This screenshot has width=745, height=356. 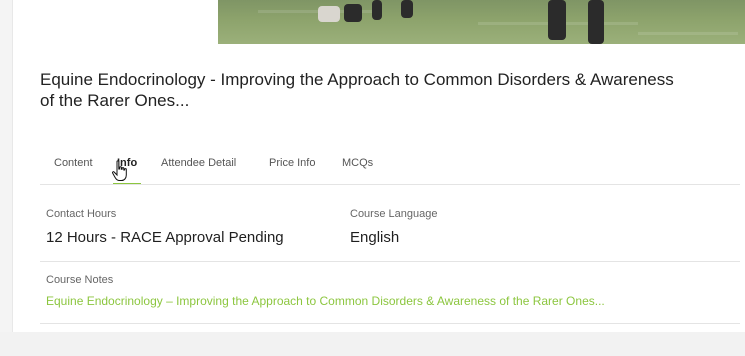 I want to click on contact-hours-value: 12 Hours - RACE Approval Pending, so click(x=165, y=237).